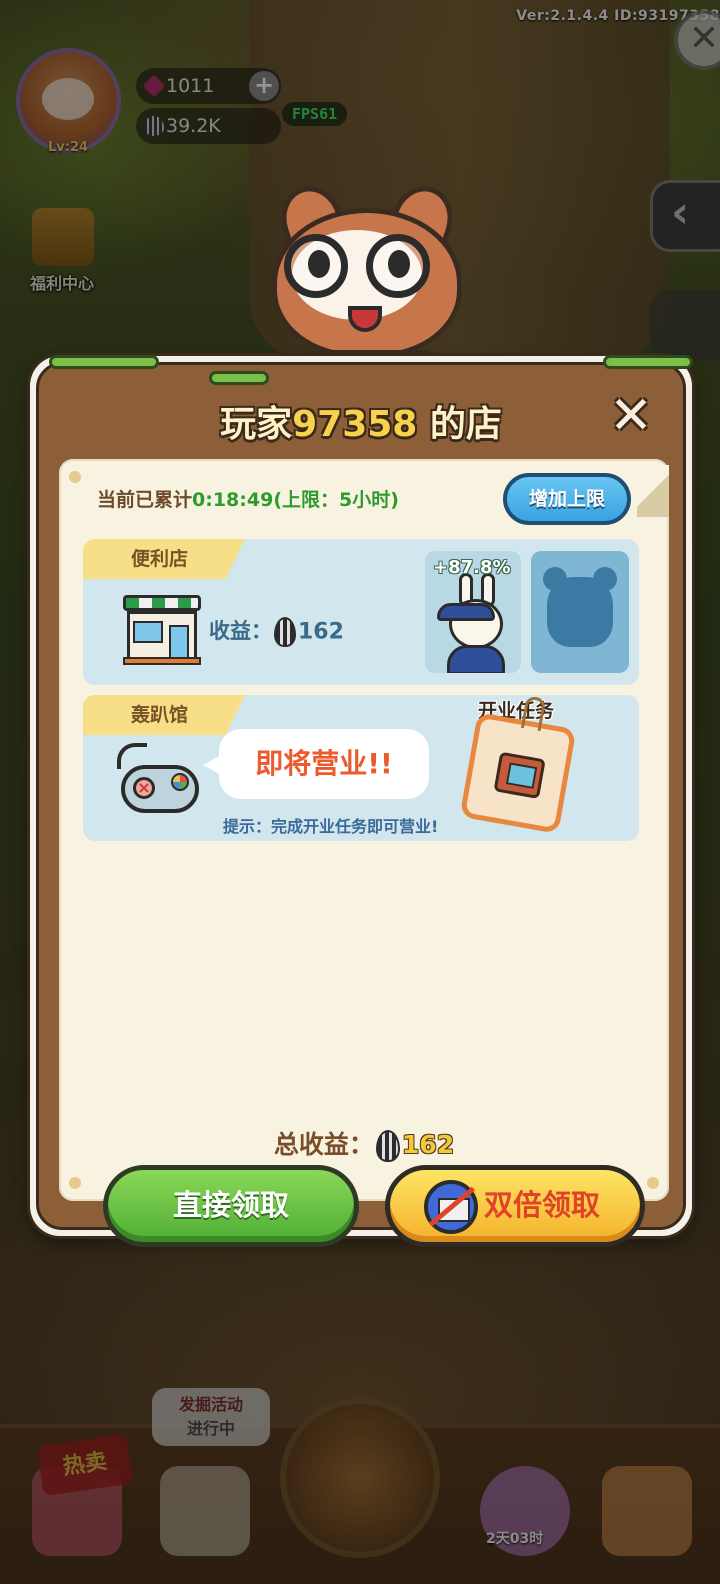 The width and height of the screenshot is (720, 1584). Describe the element at coordinates (231, 1206) in the screenshot. I see `claim-direct-button: 直接领取` at that location.